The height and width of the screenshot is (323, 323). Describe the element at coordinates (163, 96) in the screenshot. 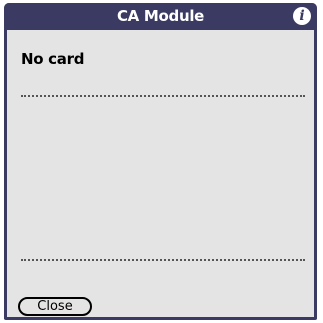

I see `top-divider` at that location.